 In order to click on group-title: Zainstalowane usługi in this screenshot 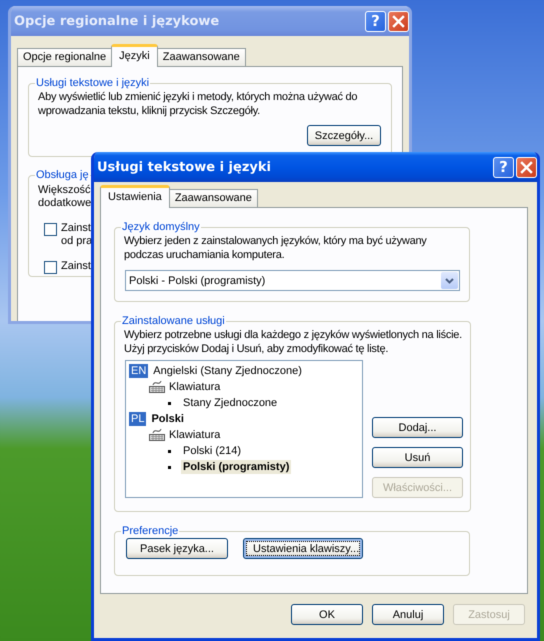, I will do `click(173, 321)`.